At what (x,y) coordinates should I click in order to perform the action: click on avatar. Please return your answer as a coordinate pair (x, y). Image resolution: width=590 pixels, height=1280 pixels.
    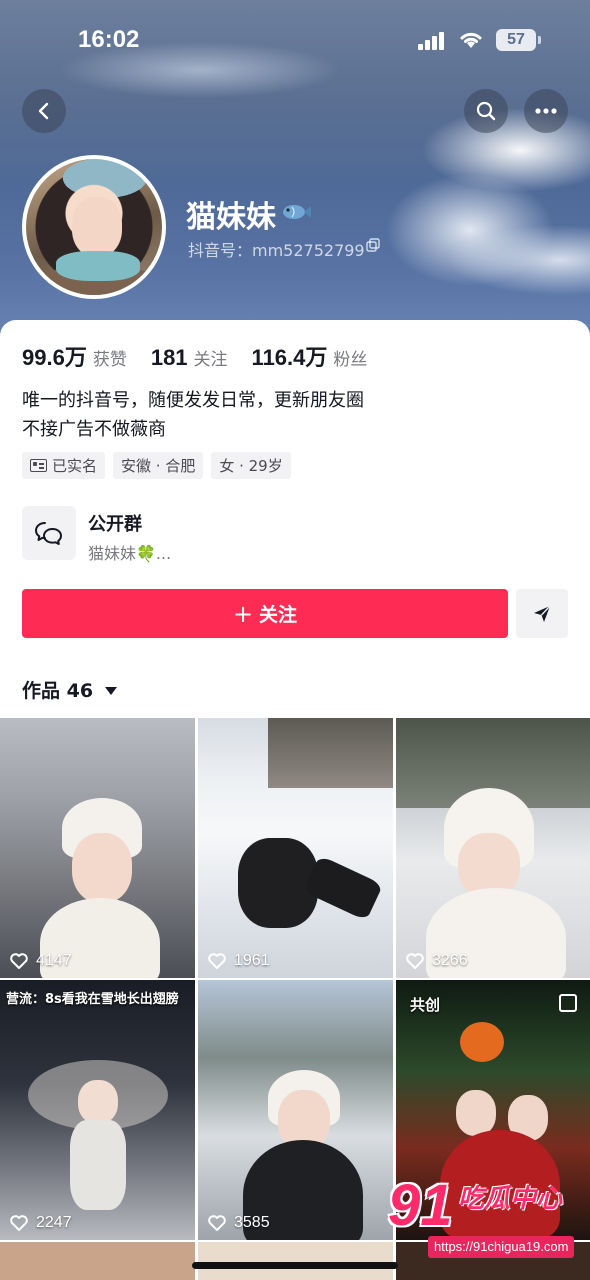
    Looking at the image, I should click on (94, 227).